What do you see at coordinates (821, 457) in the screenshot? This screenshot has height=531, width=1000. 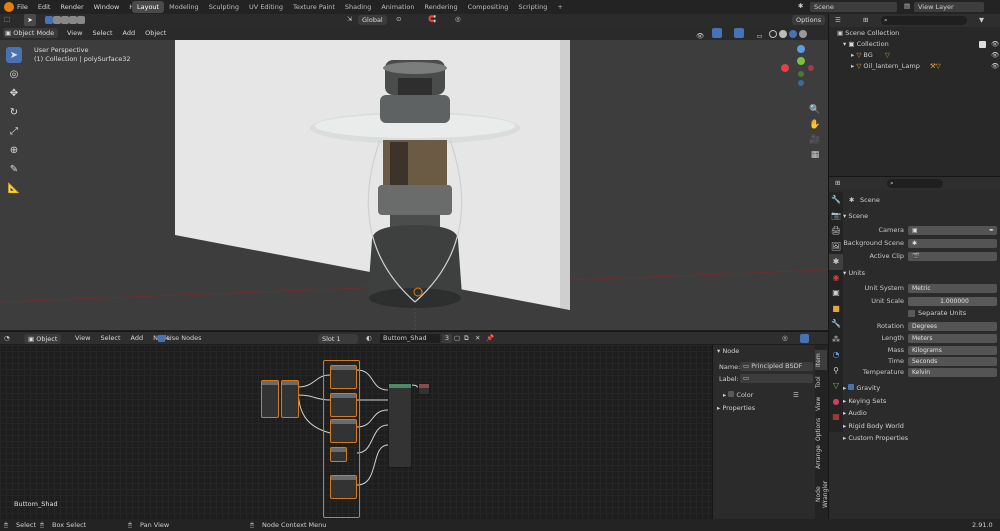 I see `sidebar-tab-arrange: Arrange` at bounding box center [821, 457].